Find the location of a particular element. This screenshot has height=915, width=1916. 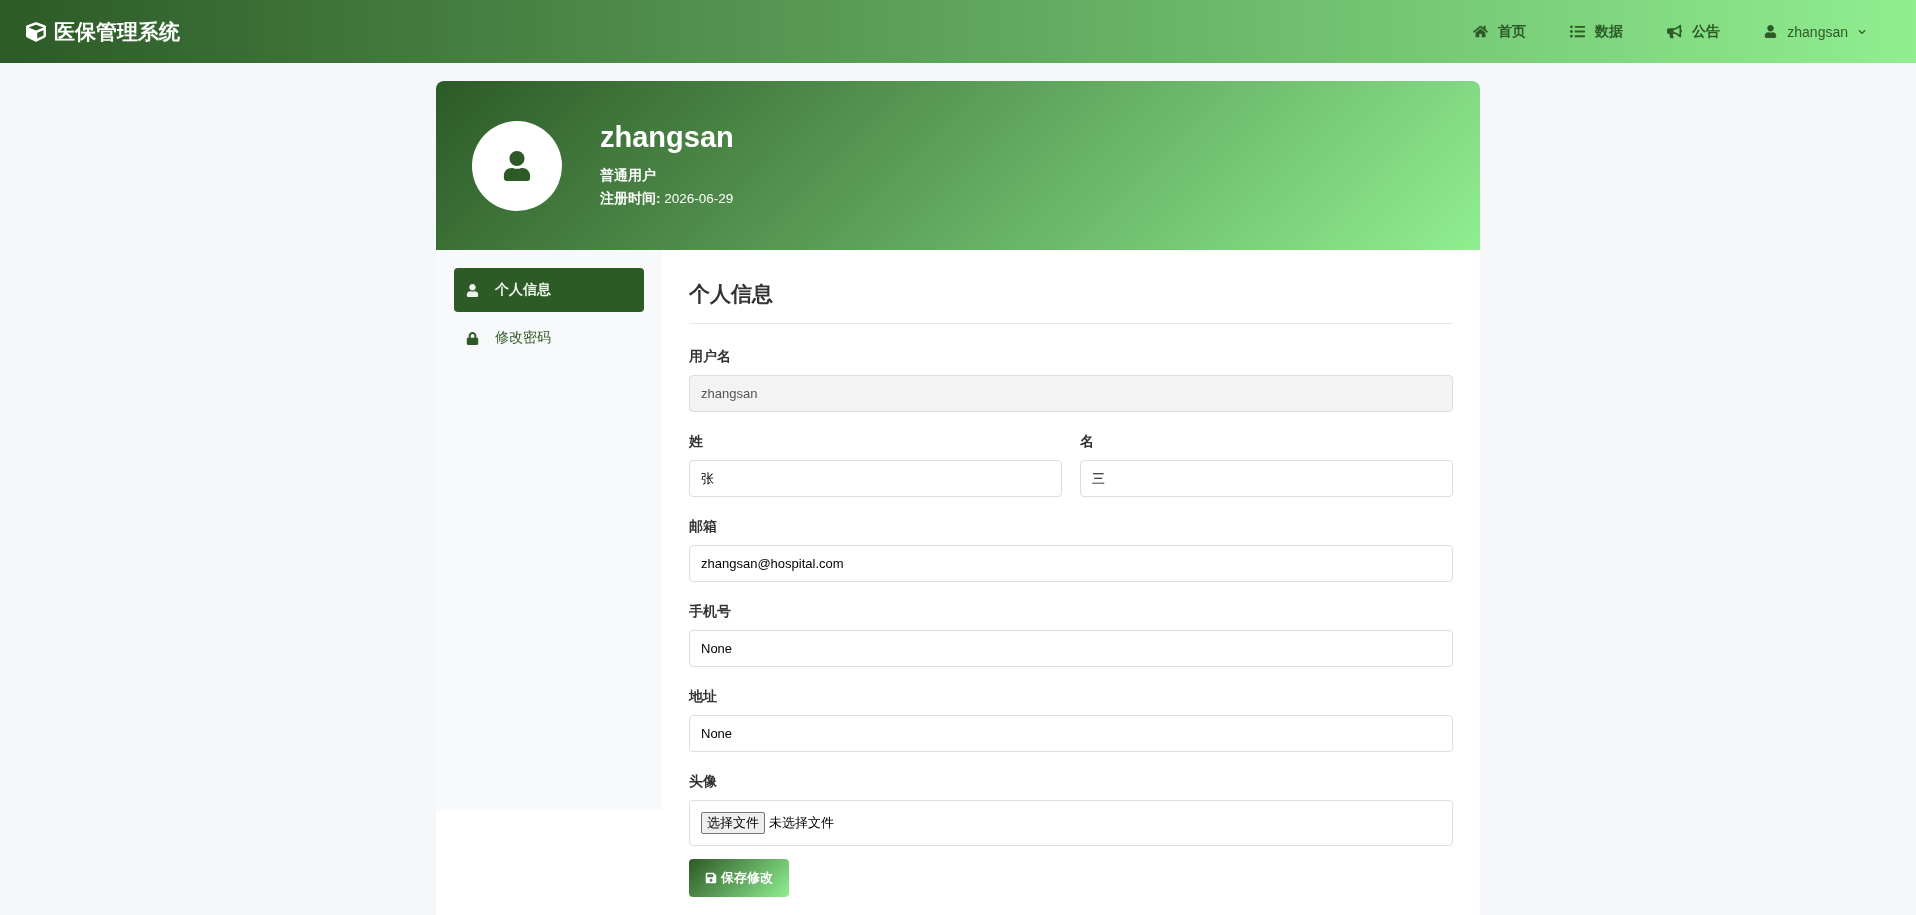

field-label: 姓 is located at coordinates (696, 442).